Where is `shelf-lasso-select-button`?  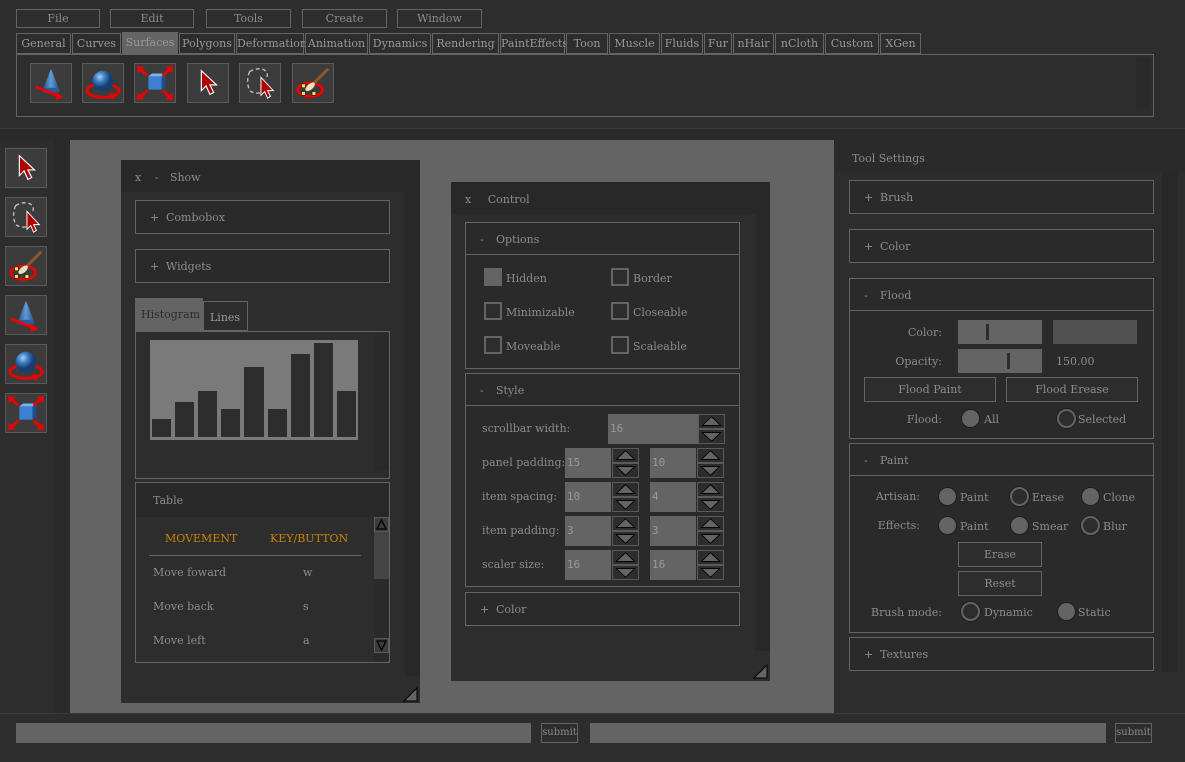
shelf-lasso-select-button is located at coordinates (260, 83).